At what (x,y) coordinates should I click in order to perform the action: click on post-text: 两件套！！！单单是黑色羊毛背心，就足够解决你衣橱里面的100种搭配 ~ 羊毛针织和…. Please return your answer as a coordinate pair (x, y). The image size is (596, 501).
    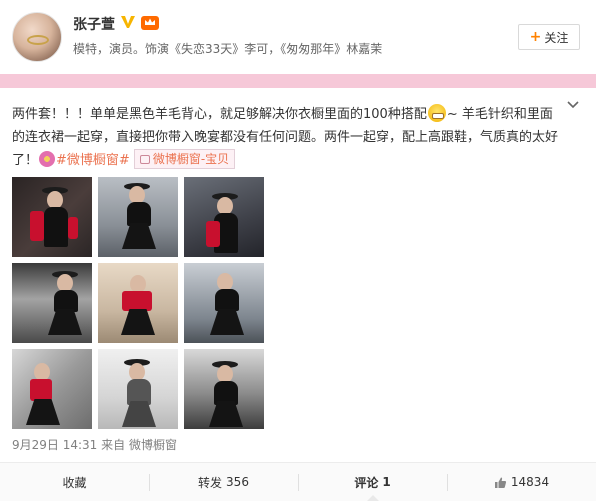
    Looking at the image, I should click on (287, 137).